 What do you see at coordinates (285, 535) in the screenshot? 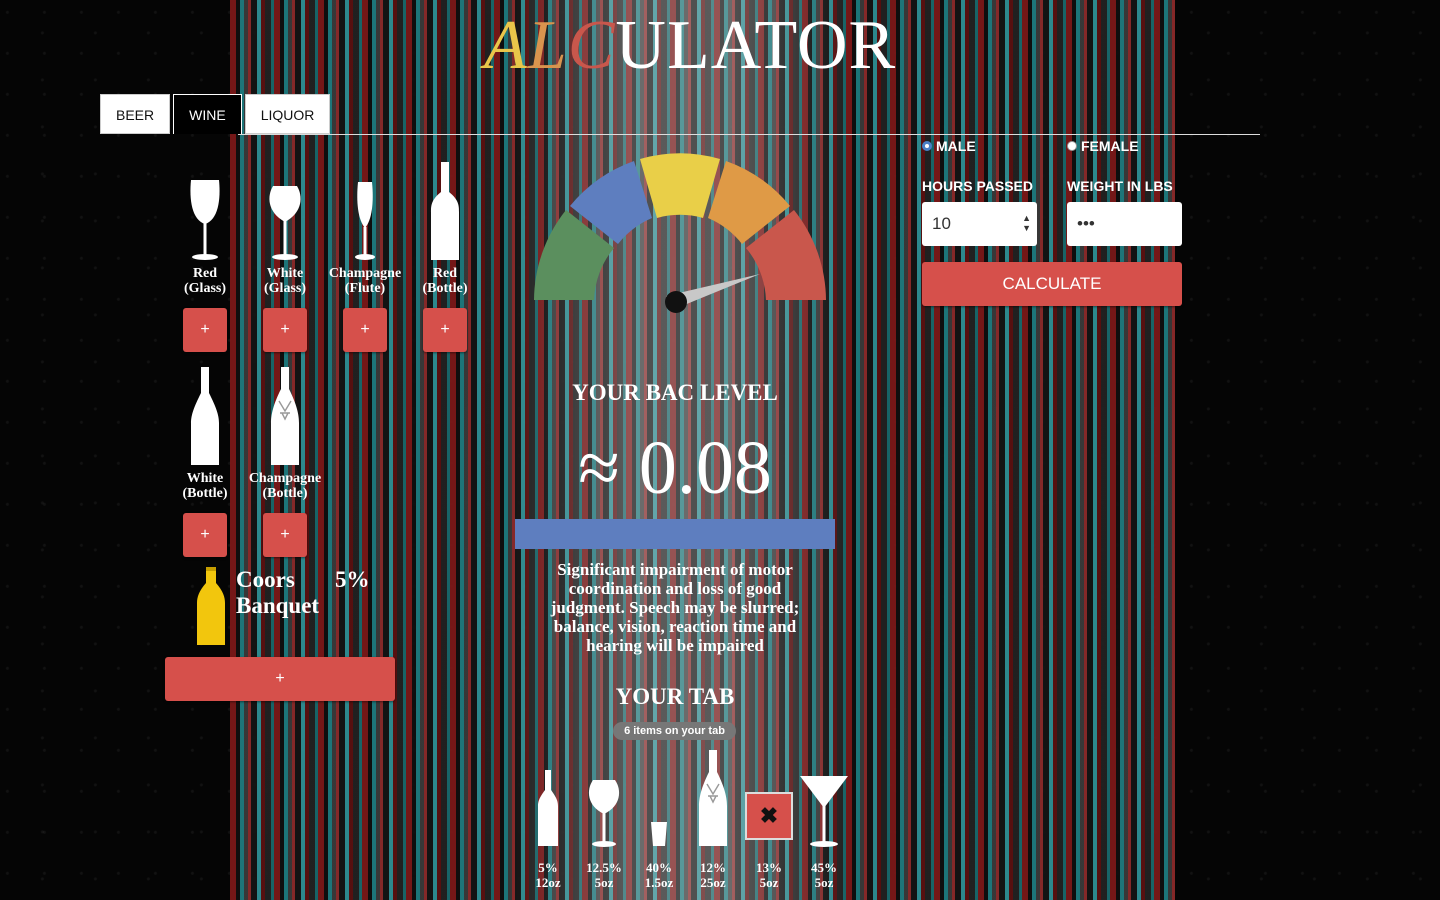
I see `add-champagne-bottle-button: +` at bounding box center [285, 535].